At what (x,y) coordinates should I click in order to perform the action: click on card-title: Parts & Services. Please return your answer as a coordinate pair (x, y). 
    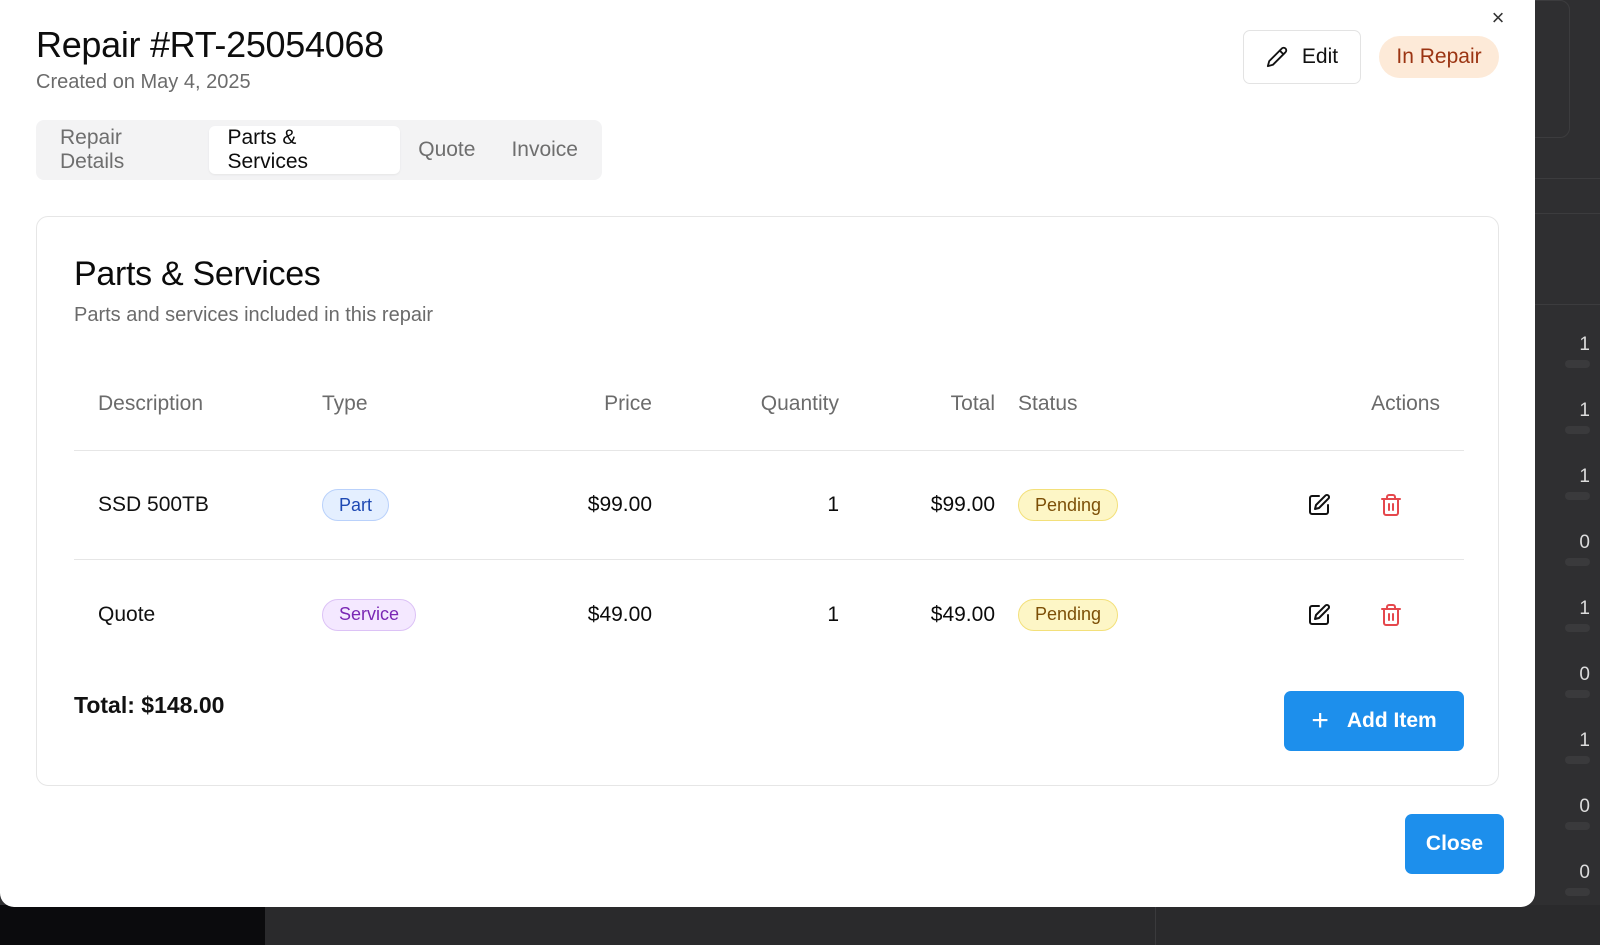
    Looking at the image, I should click on (197, 274).